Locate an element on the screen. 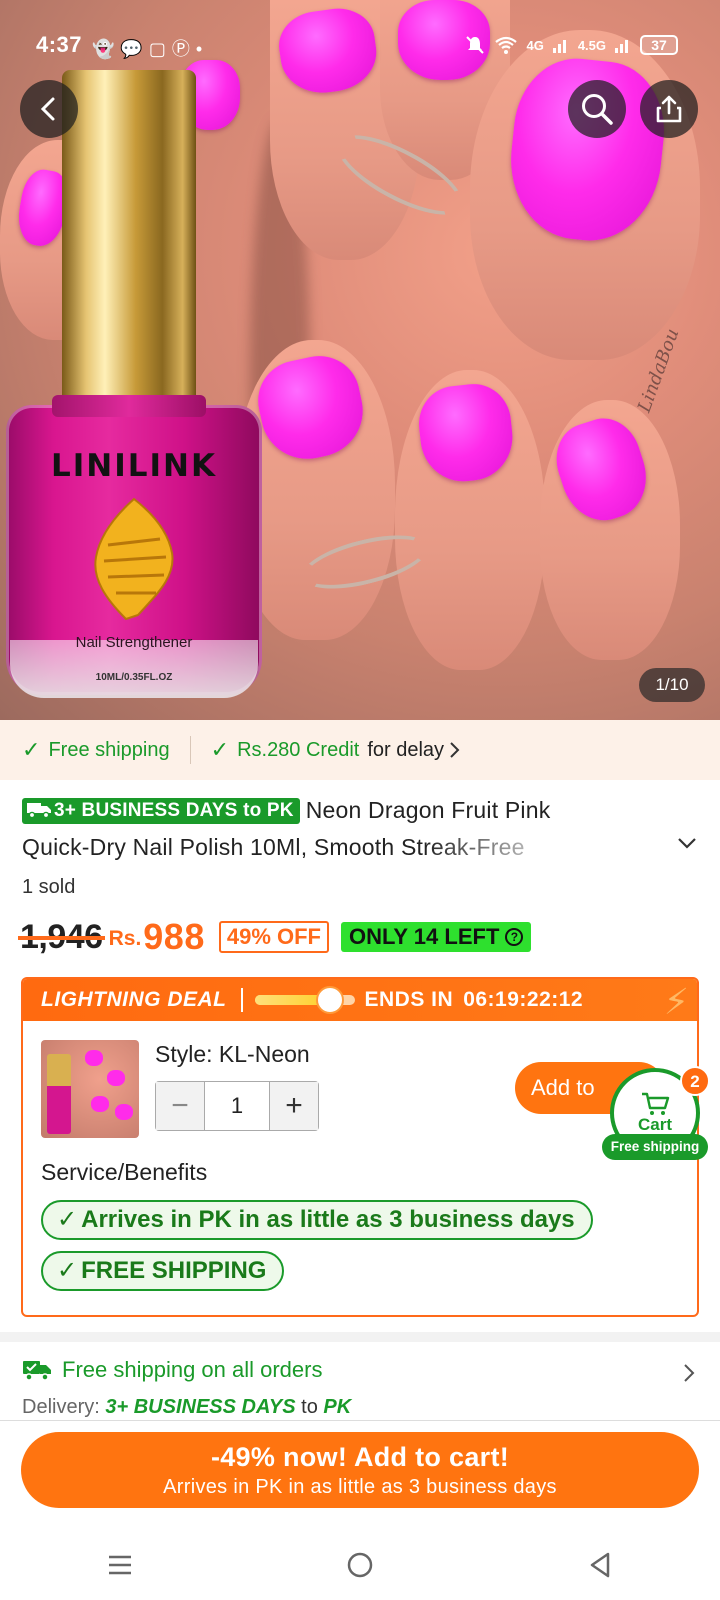 This screenshot has height=1600, width=720. business-days-badge: 3+ BUSINESS DAYS to PK is located at coordinates (161, 811).